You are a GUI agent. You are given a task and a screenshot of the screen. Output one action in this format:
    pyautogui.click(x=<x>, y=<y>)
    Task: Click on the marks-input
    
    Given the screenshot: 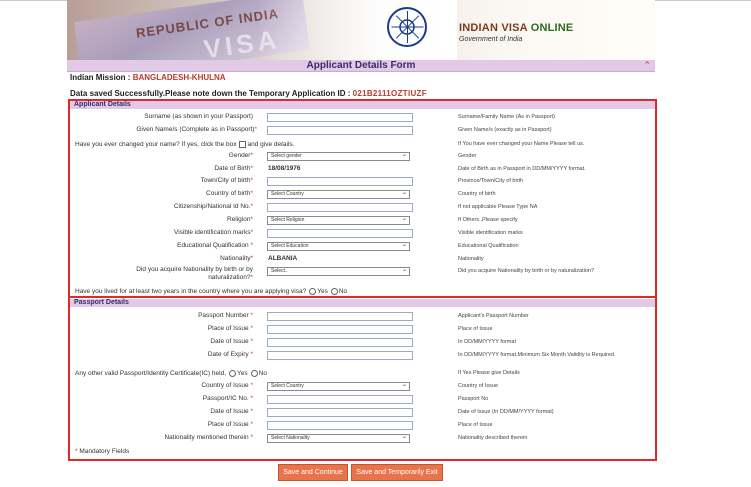 What is the action you would take?
    pyautogui.click(x=340, y=233)
    